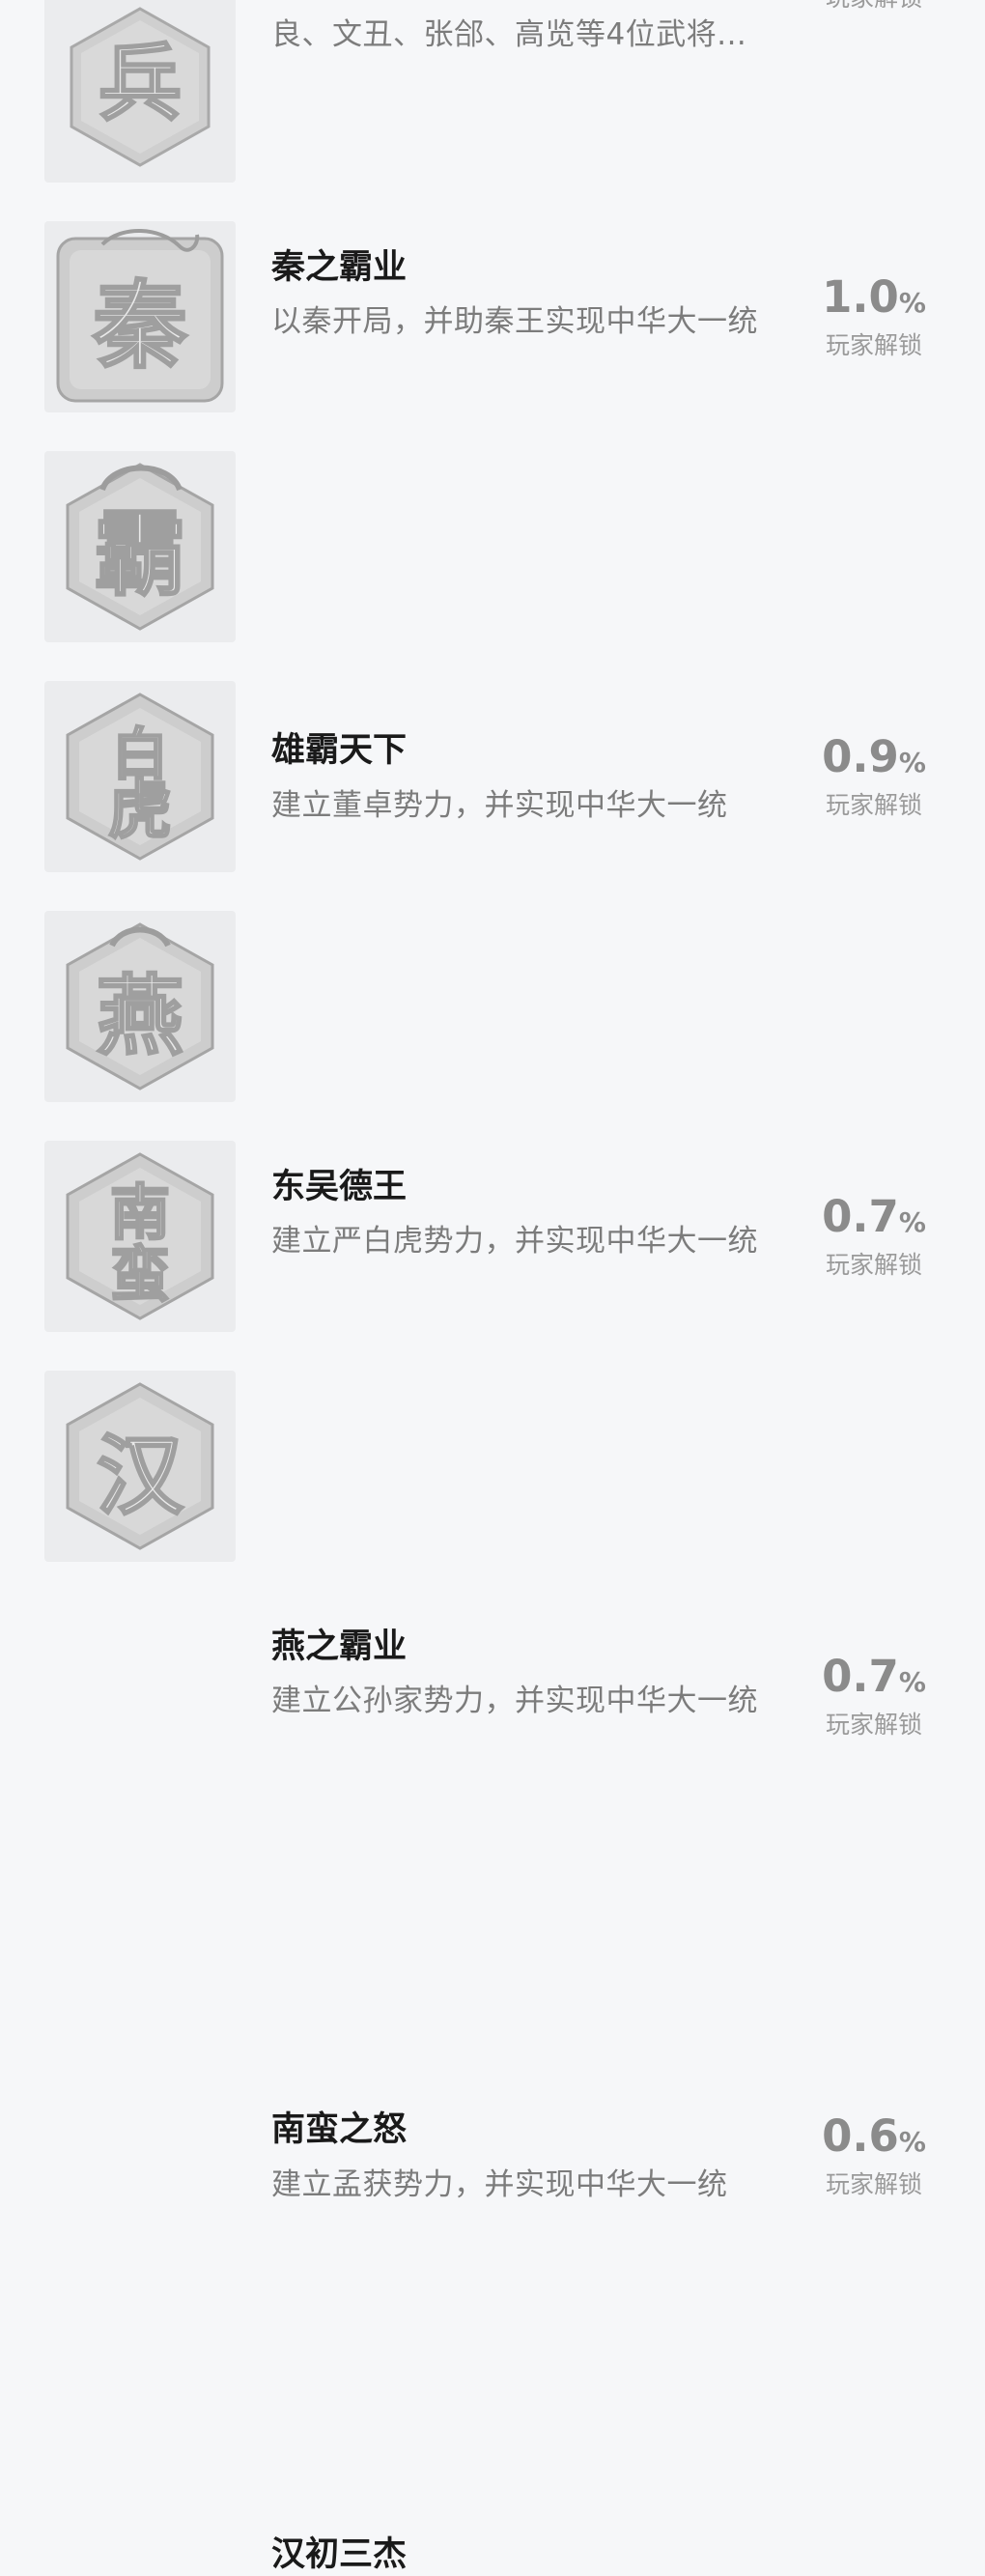 The width and height of the screenshot is (985, 2576). Describe the element at coordinates (860, 2136) in the screenshot. I see `unlock-percent-value: 0.6` at that location.